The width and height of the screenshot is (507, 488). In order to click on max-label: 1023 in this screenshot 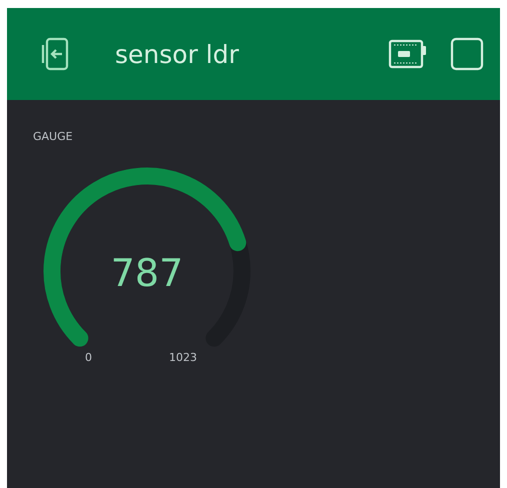, I will do `click(183, 357)`.